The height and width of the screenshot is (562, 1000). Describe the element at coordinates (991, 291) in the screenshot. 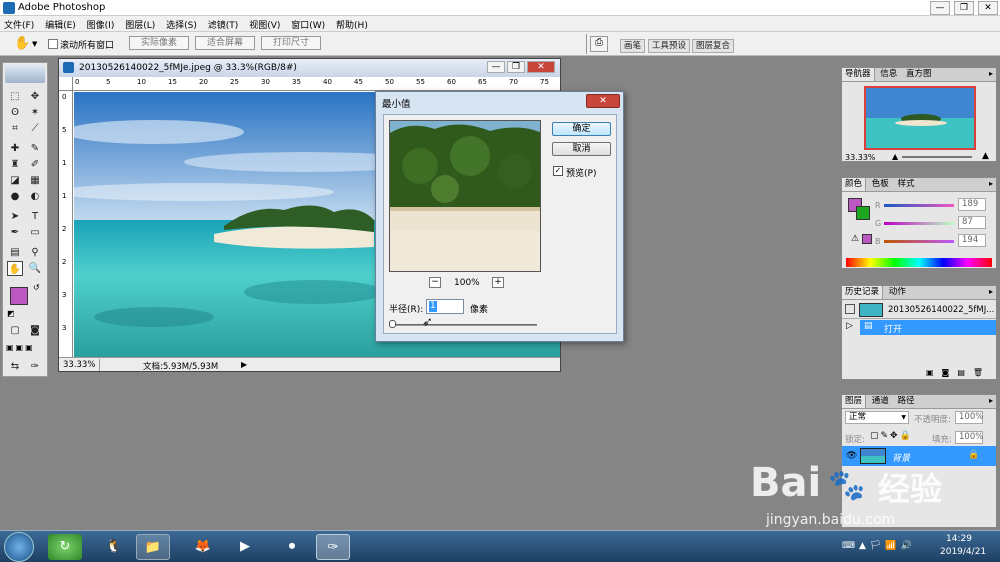

I see `history-menu-icon: ▸` at that location.